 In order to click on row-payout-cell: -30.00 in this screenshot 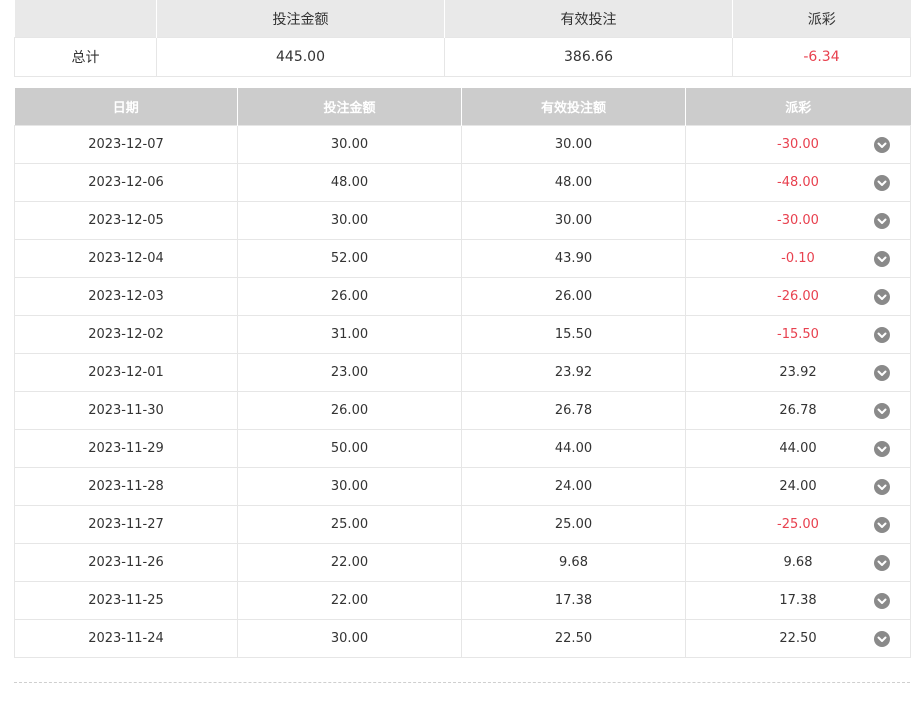, I will do `click(798, 220)`.